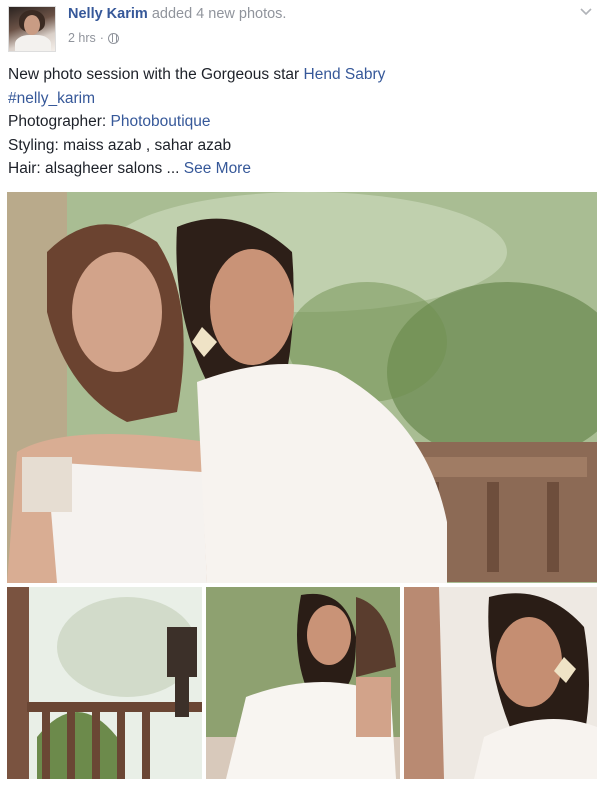 Image resolution: width=615 pixels, height=789 pixels. What do you see at coordinates (161, 121) in the screenshot?
I see `photographer-link: Photoboutique` at bounding box center [161, 121].